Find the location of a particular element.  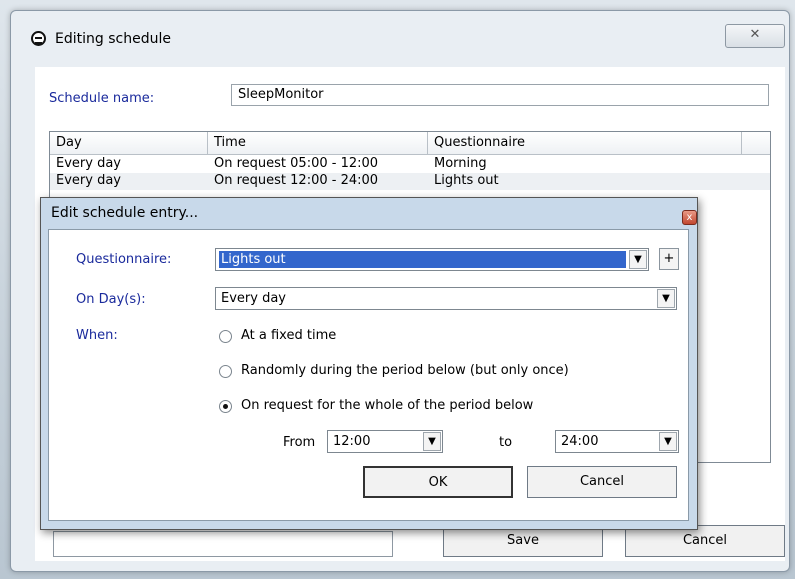

to-time-select: 24:00 ▼ is located at coordinates (617, 441).